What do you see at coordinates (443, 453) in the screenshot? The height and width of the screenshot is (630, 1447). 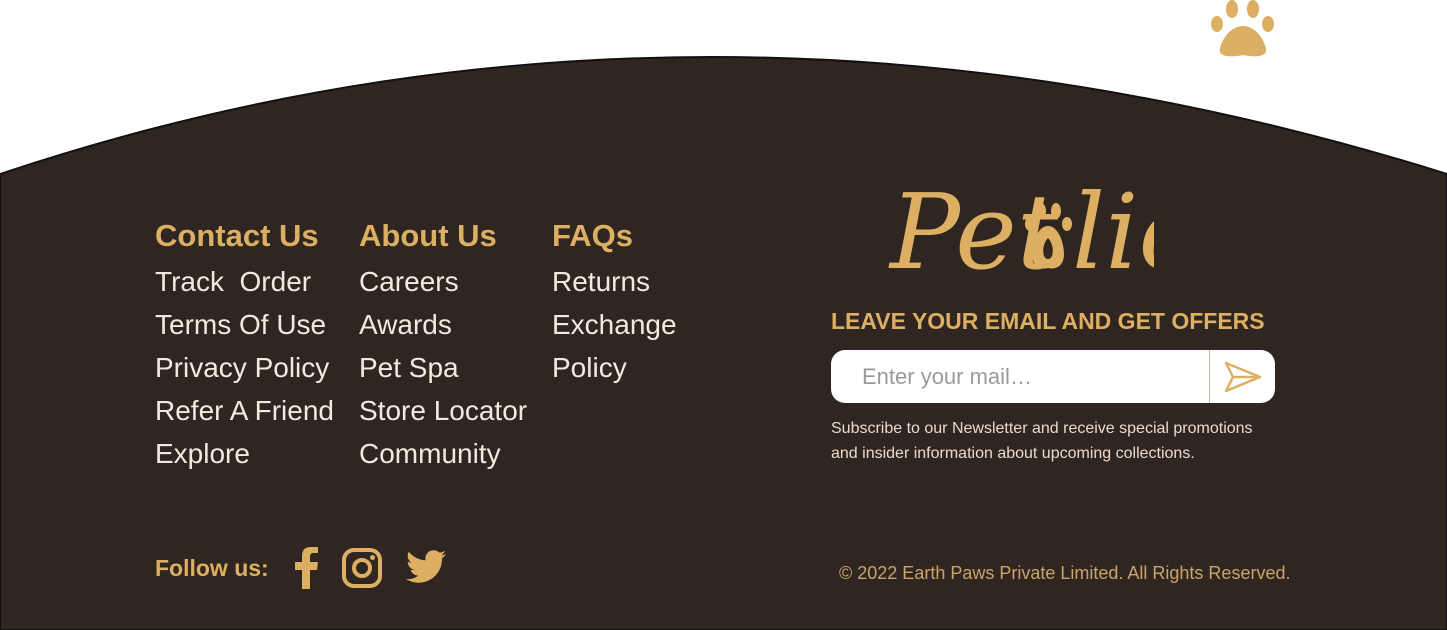 I see `footer-link-community: Community` at bounding box center [443, 453].